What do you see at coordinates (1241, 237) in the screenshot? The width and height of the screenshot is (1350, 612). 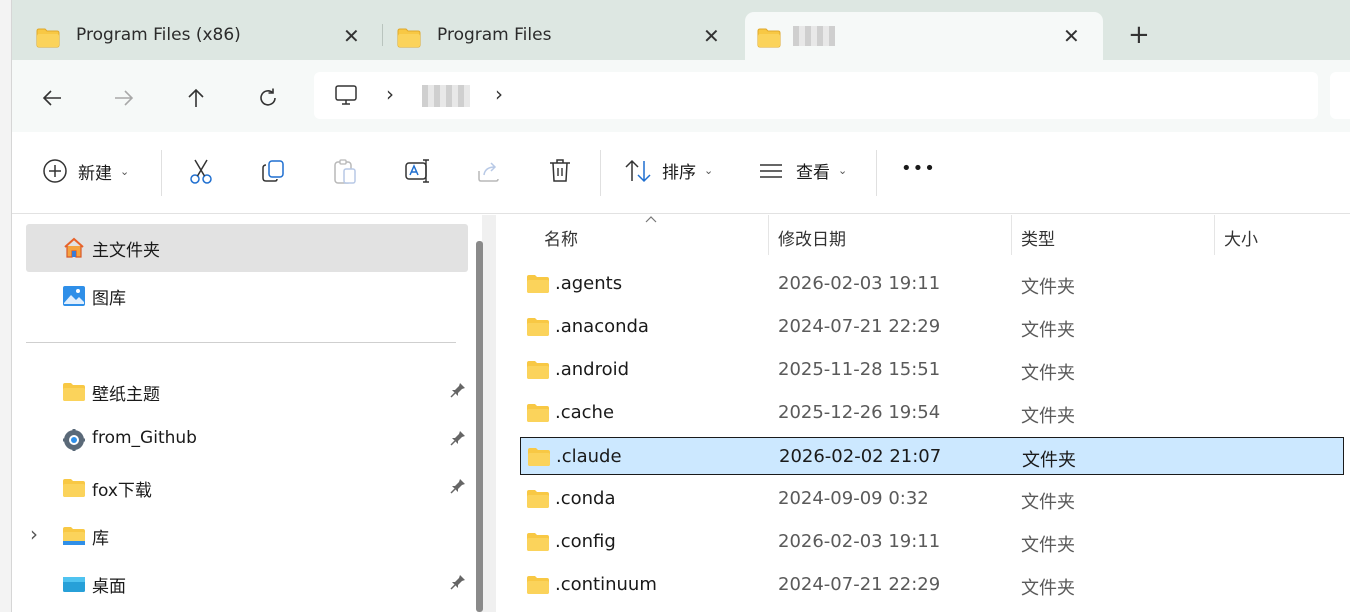 I see `column-header-size: 大小` at bounding box center [1241, 237].